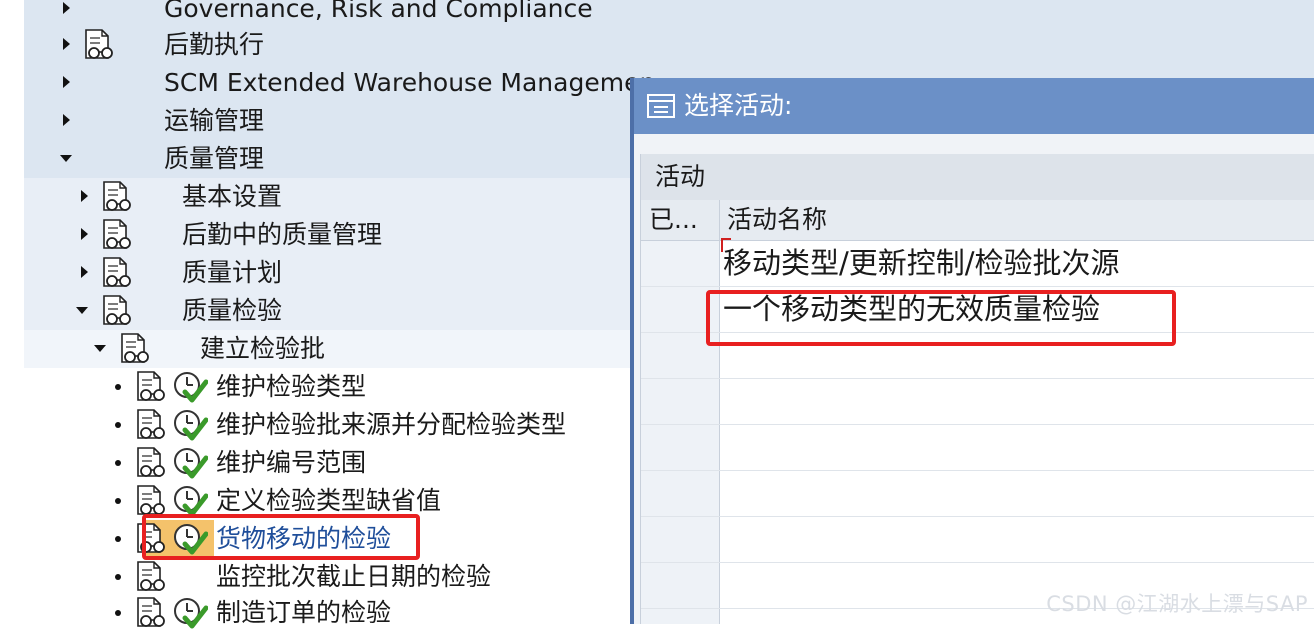 The image size is (1314, 632). Describe the element at coordinates (214, 158) in the screenshot. I see `tree-node-label: 质量管理` at that location.